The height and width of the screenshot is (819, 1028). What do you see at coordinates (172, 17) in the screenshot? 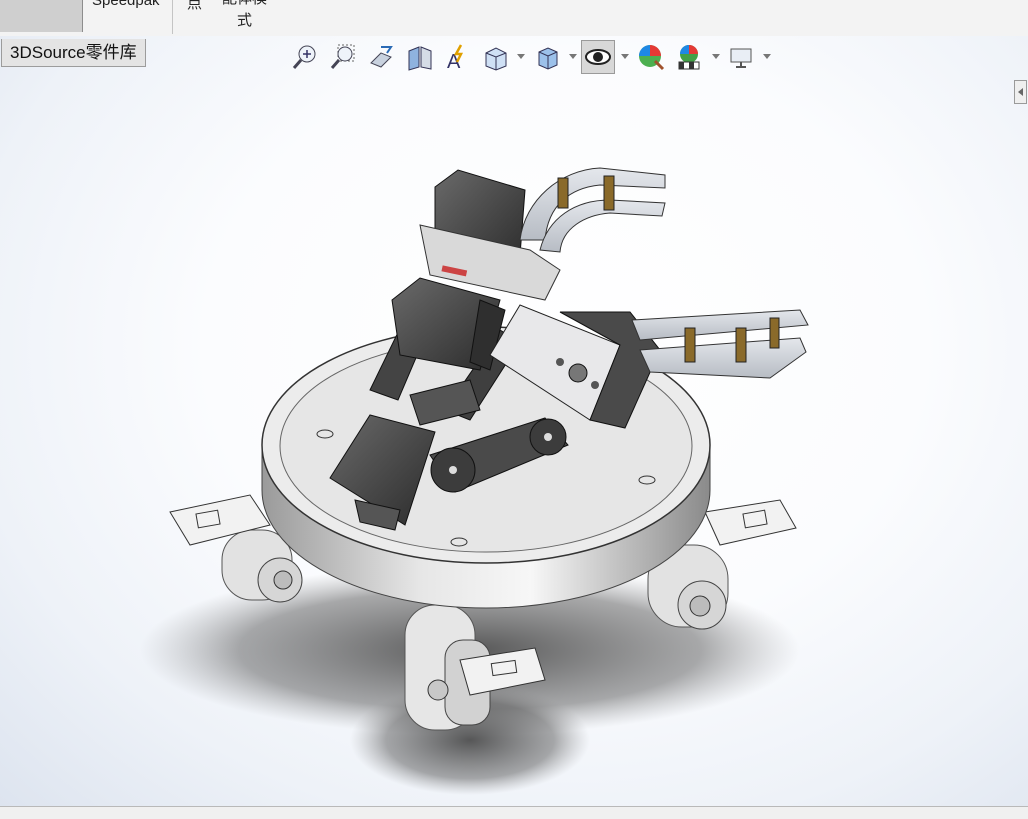
I see `ribbon-separator` at bounding box center [172, 17].